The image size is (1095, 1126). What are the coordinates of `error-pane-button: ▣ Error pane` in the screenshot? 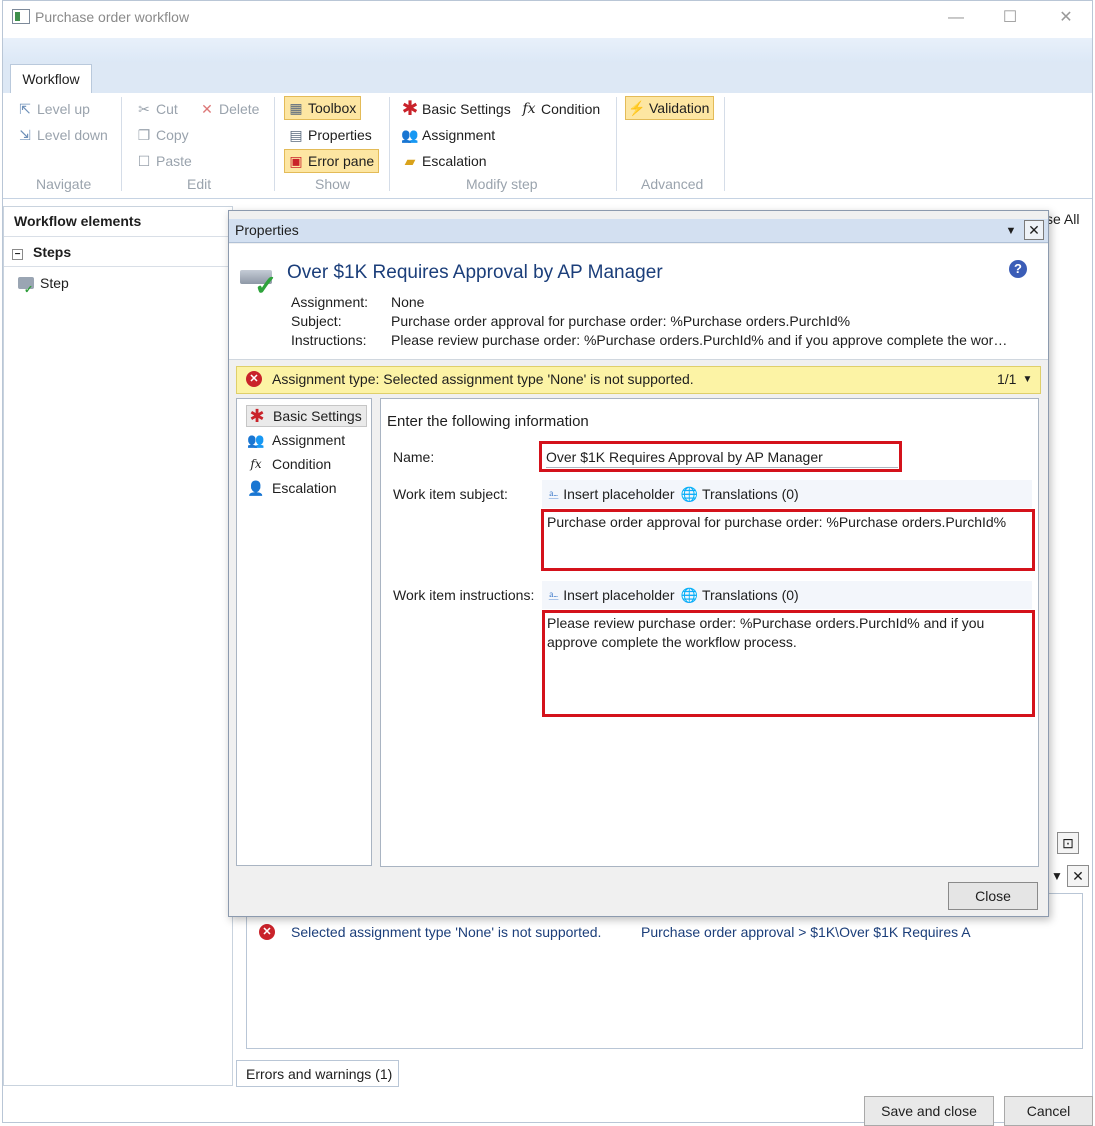 It's located at (332, 161).